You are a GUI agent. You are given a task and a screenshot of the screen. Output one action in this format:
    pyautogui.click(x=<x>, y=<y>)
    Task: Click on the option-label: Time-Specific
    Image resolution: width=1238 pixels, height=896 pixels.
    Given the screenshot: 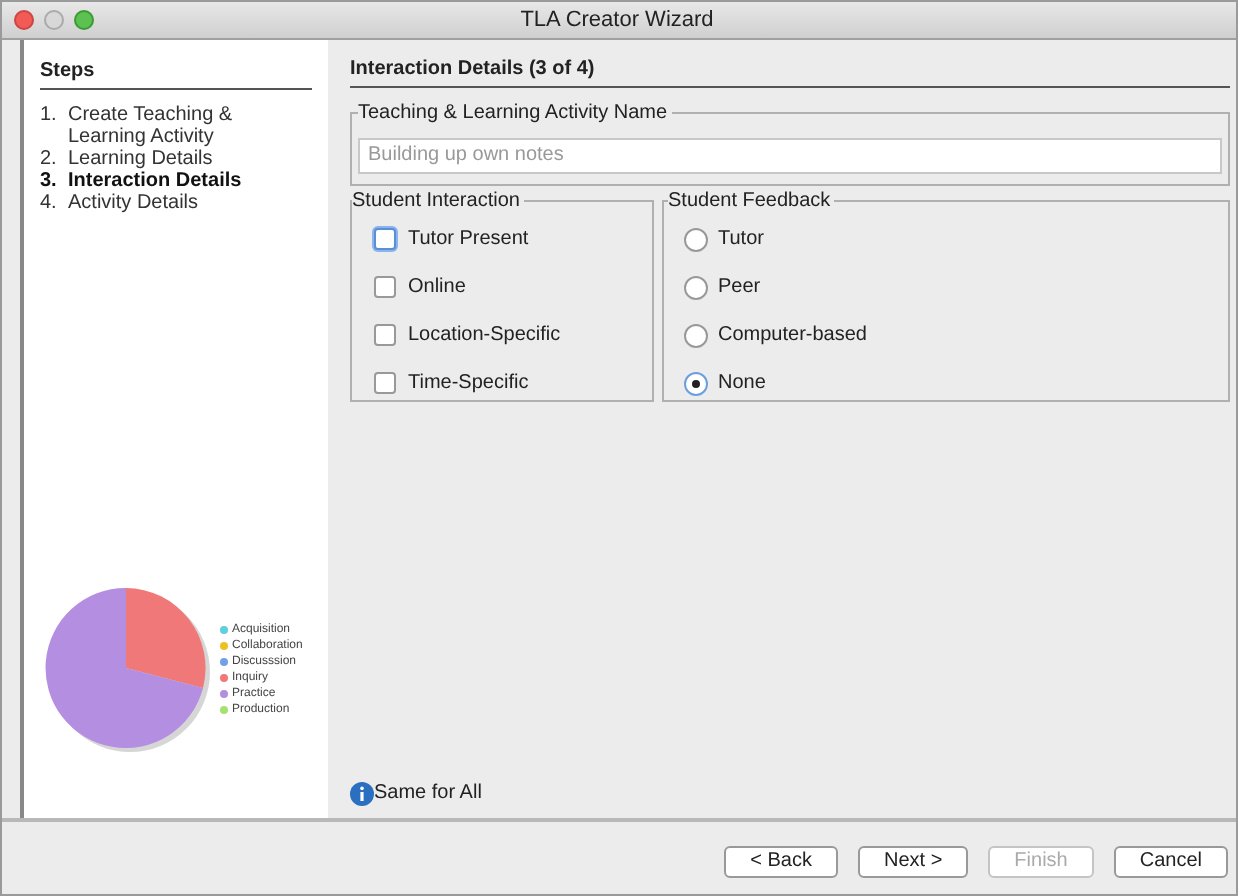 What is the action you would take?
    pyautogui.click(x=468, y=384)
    